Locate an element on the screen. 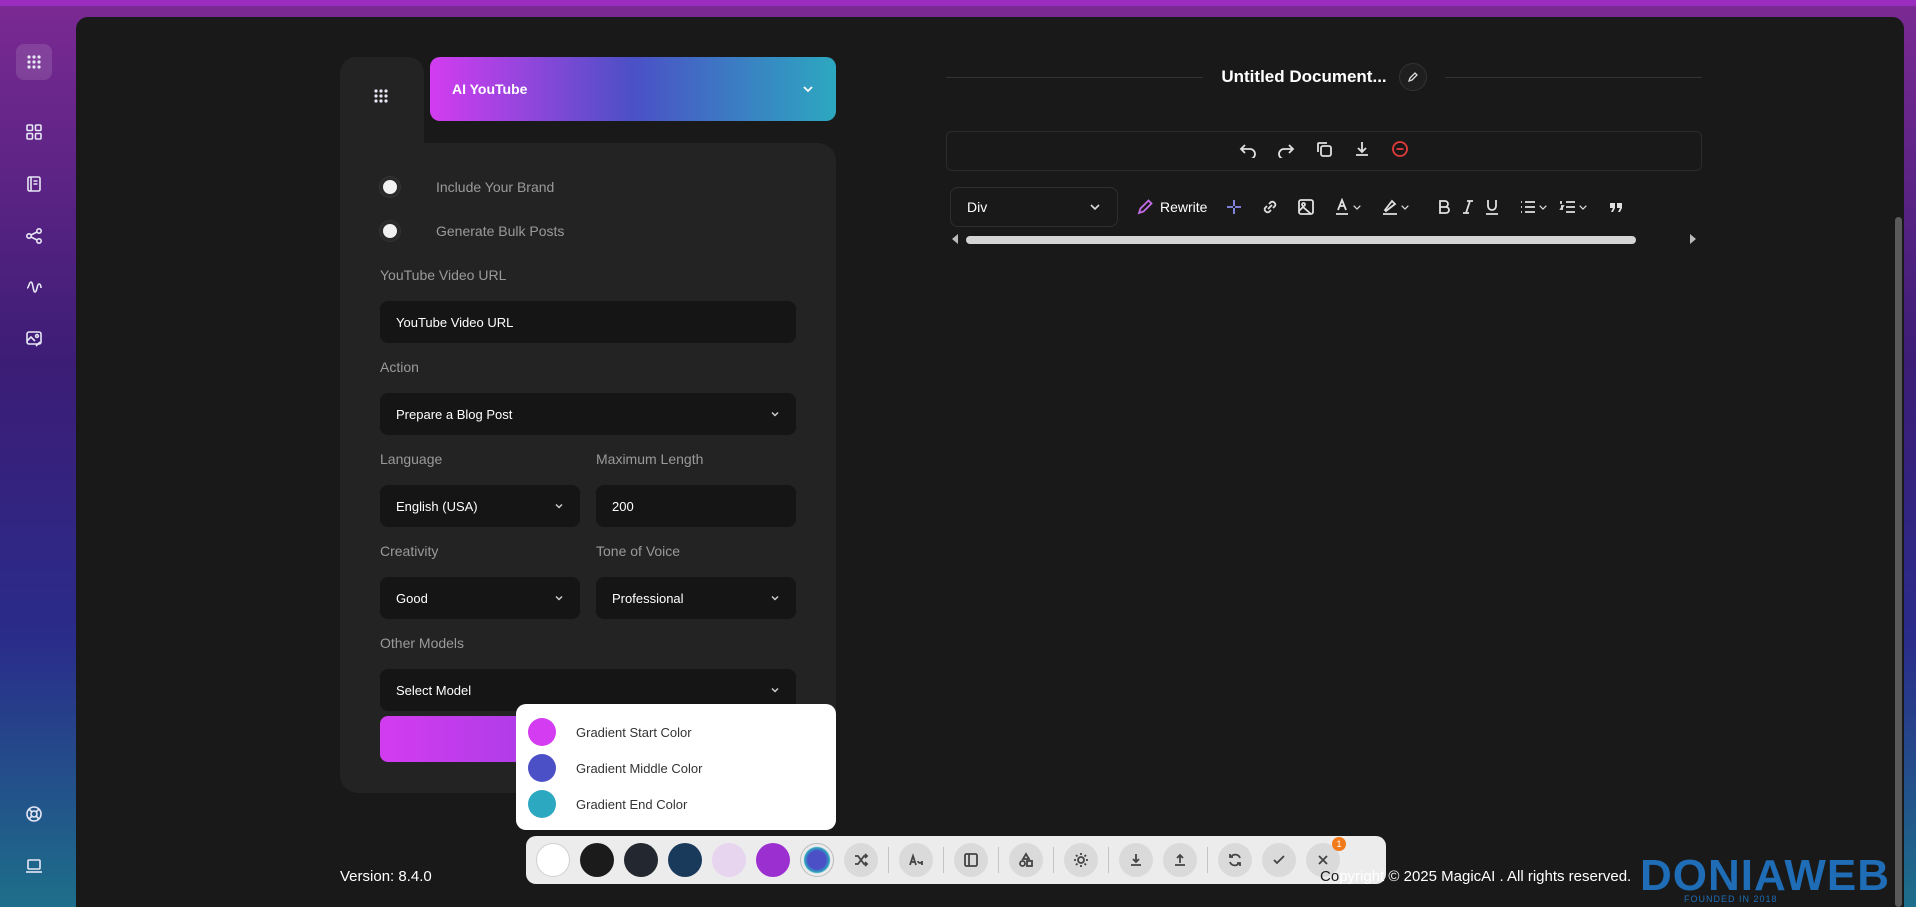 The width and height of the screenshot is (1916, 907). include-brand-row: Include Your Brand is located at coordinates (467, 187).